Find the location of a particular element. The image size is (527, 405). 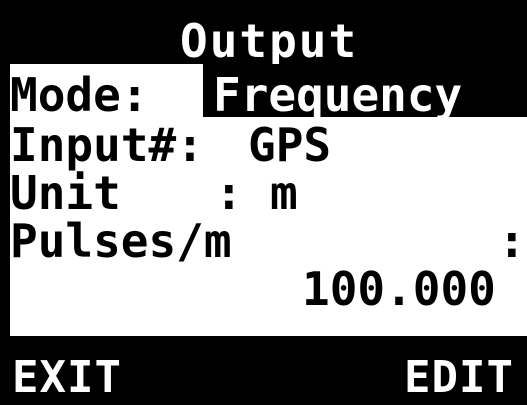

screen-title: Output is located at coordinates (269, 41).